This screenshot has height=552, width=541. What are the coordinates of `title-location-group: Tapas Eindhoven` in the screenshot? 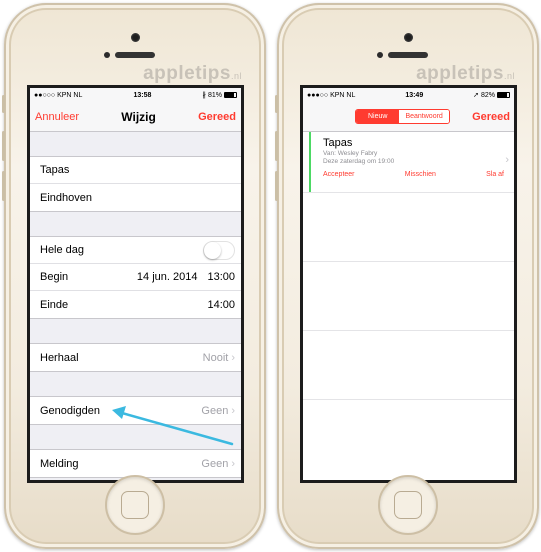 It's located at (135, 184).